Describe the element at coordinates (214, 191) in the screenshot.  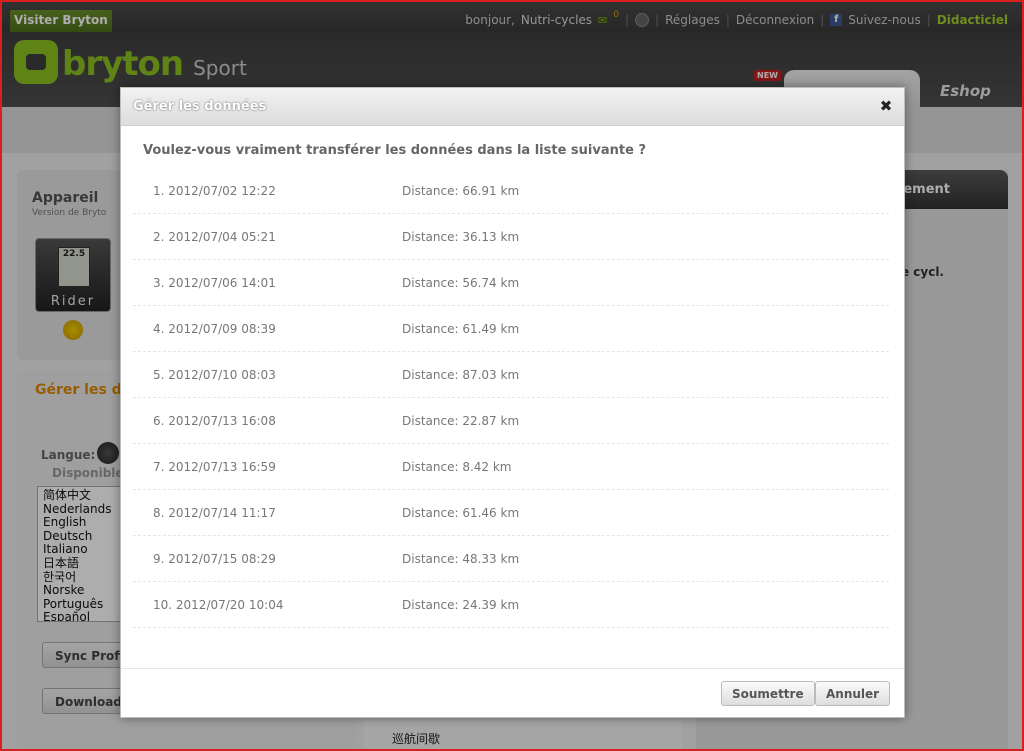
I see `ride-date: 1. 2012/07/02 12:22` at that location.